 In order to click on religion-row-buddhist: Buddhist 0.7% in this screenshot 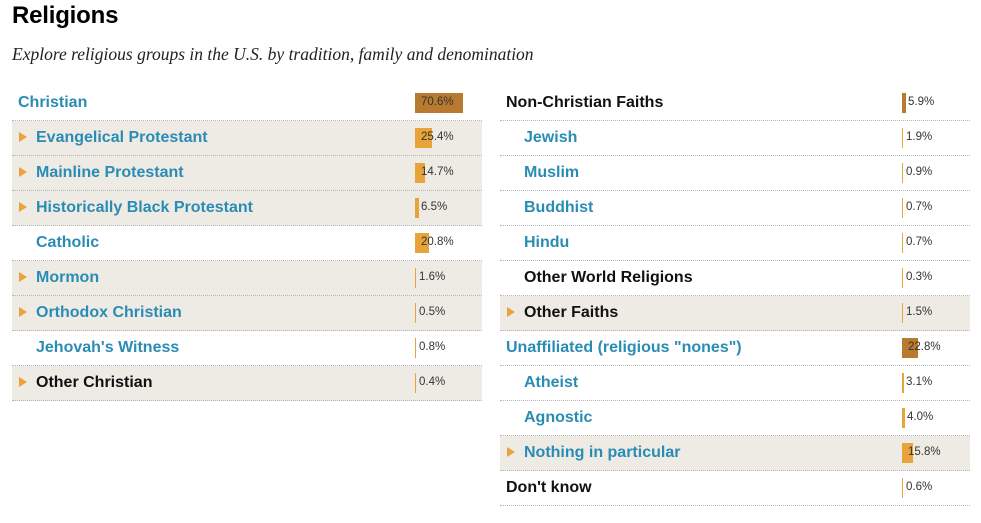, I will do `click(735, 208)`.